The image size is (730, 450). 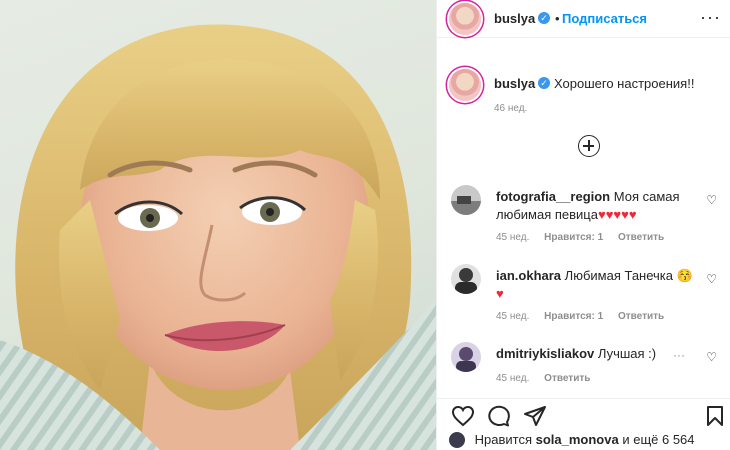 What do you see at coordinates (583, 415) in the screenshot?
I see `post-actions-bar` at bounding box center [583, 415].